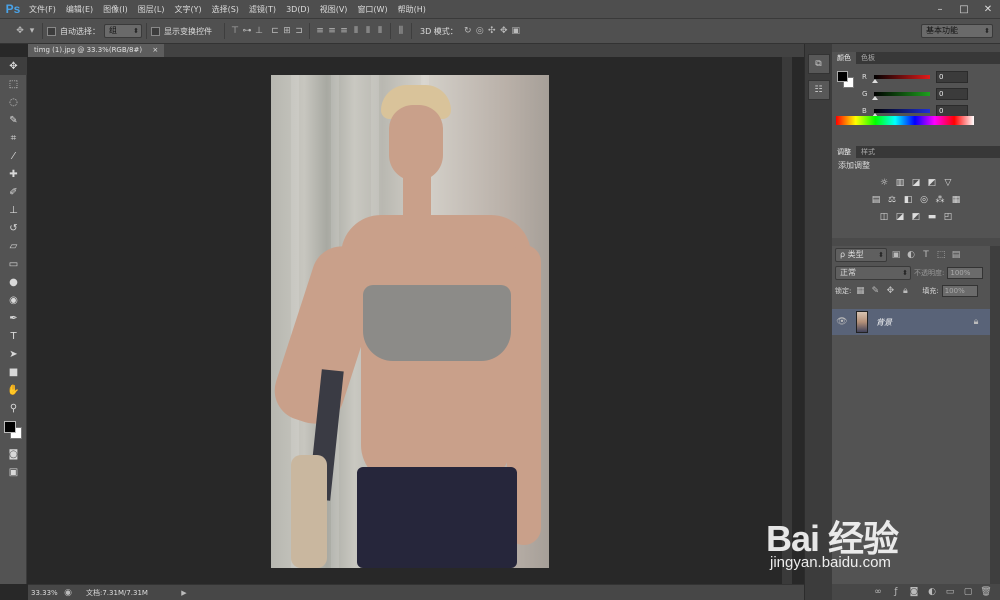 This screenshot has width=1000, height=600. Describe the element at coordinates (187, 9) in the screenshot. I see `menu-type: 文字(Y)` at that location.